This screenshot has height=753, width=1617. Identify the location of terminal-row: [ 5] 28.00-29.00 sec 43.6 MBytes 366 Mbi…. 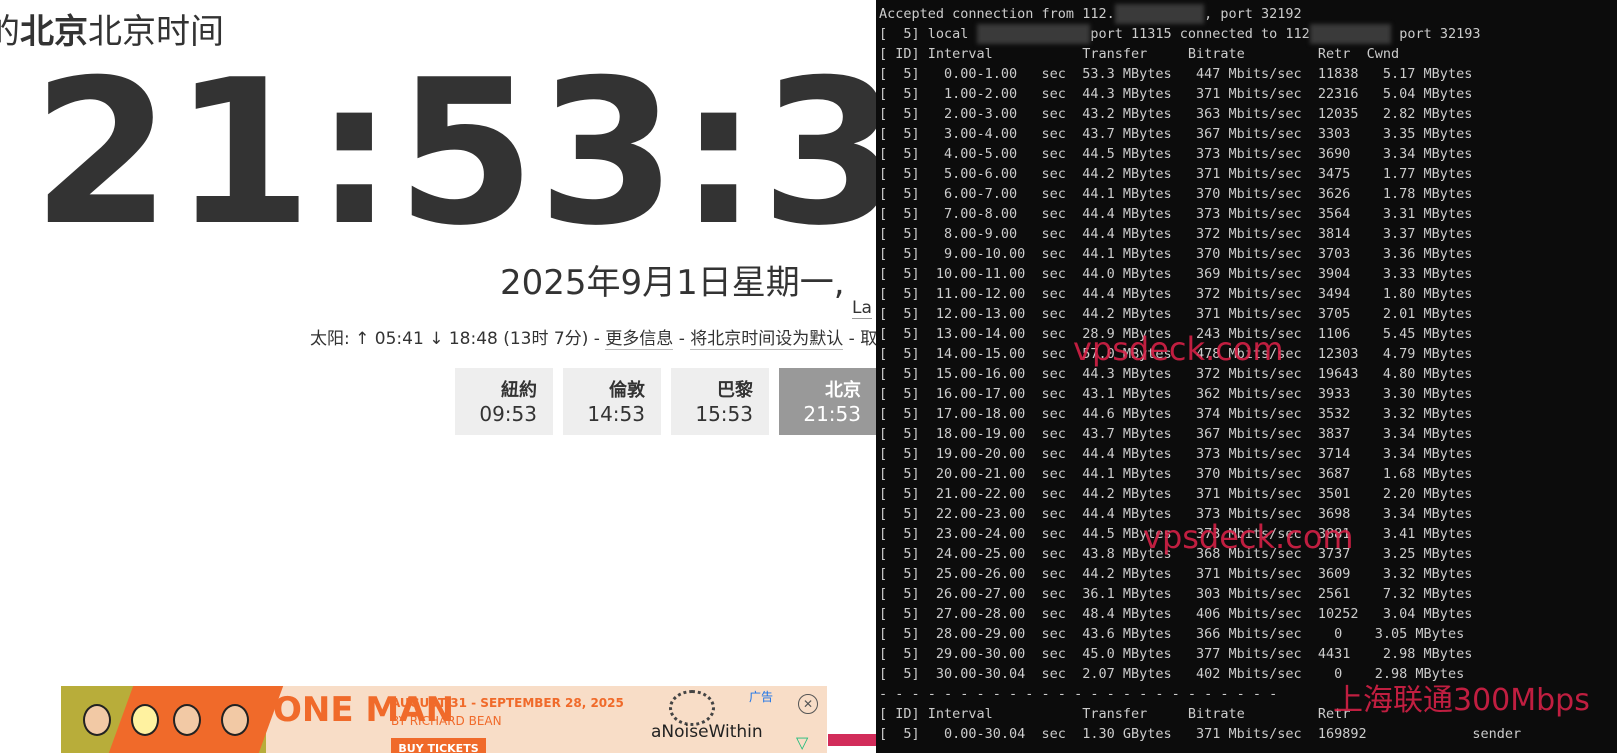
(1172, 634).